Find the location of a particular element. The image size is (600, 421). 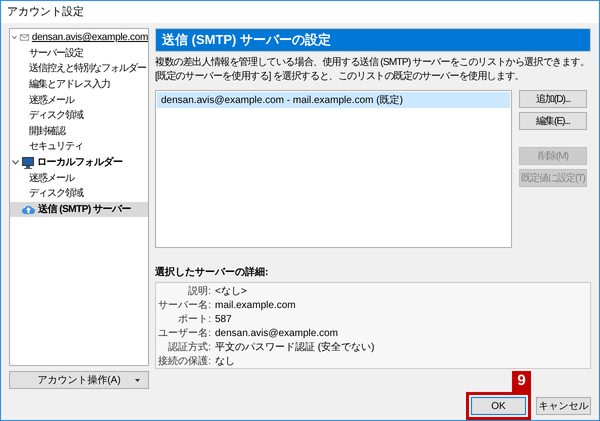

callout-number: 9 is located at coordinates (521, 381).